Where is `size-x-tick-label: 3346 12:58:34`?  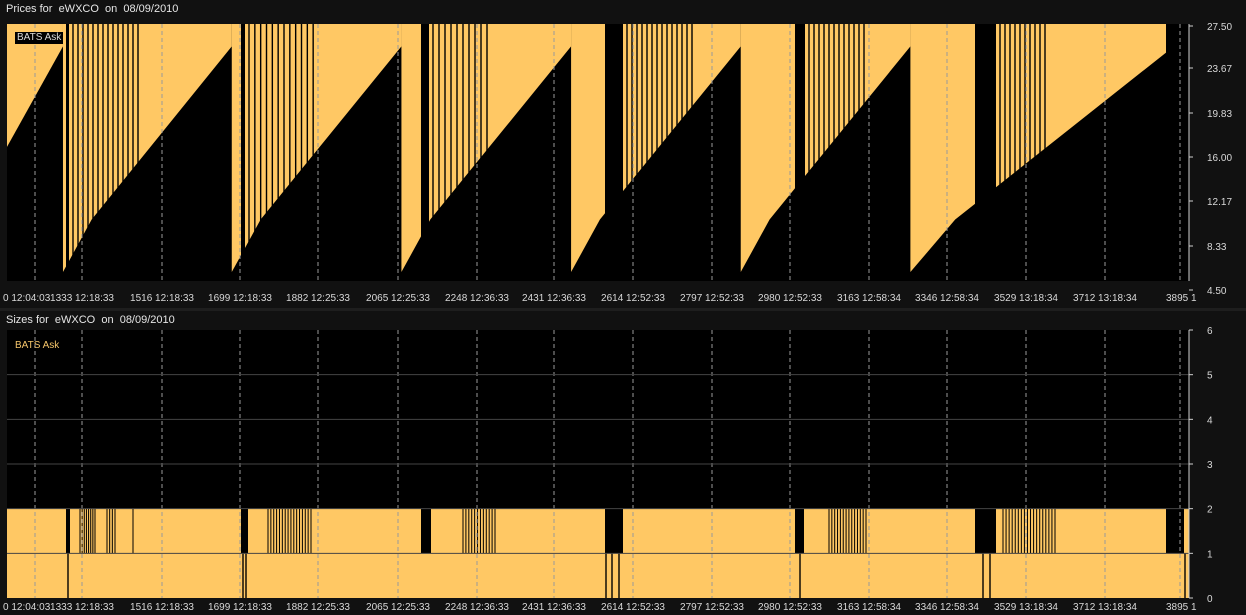
size-x-tick-label: 3346 12:58:34 is located at coordinates (947, 607).